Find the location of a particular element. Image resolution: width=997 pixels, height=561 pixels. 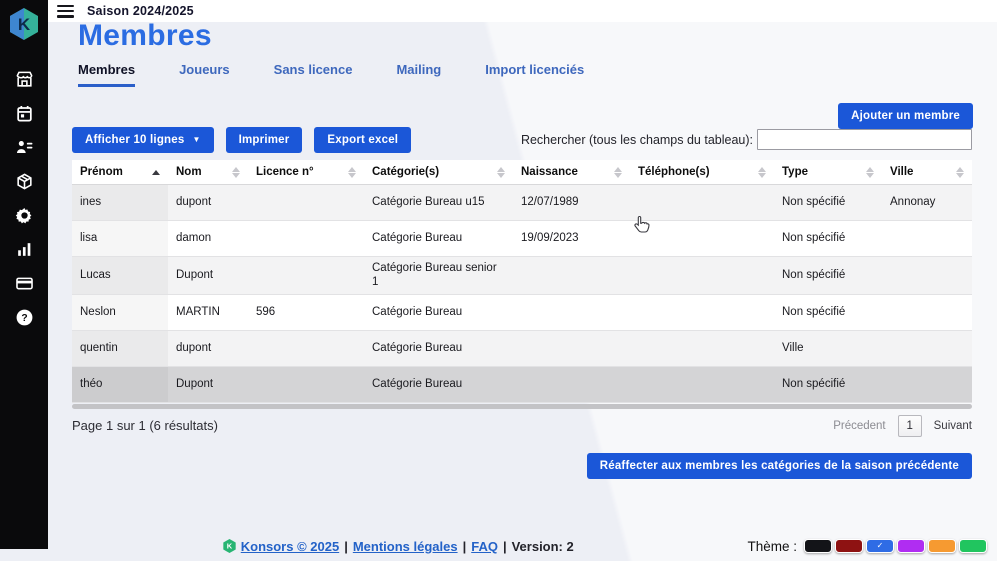

page-title: Membres is located at coordinates (145, 35).